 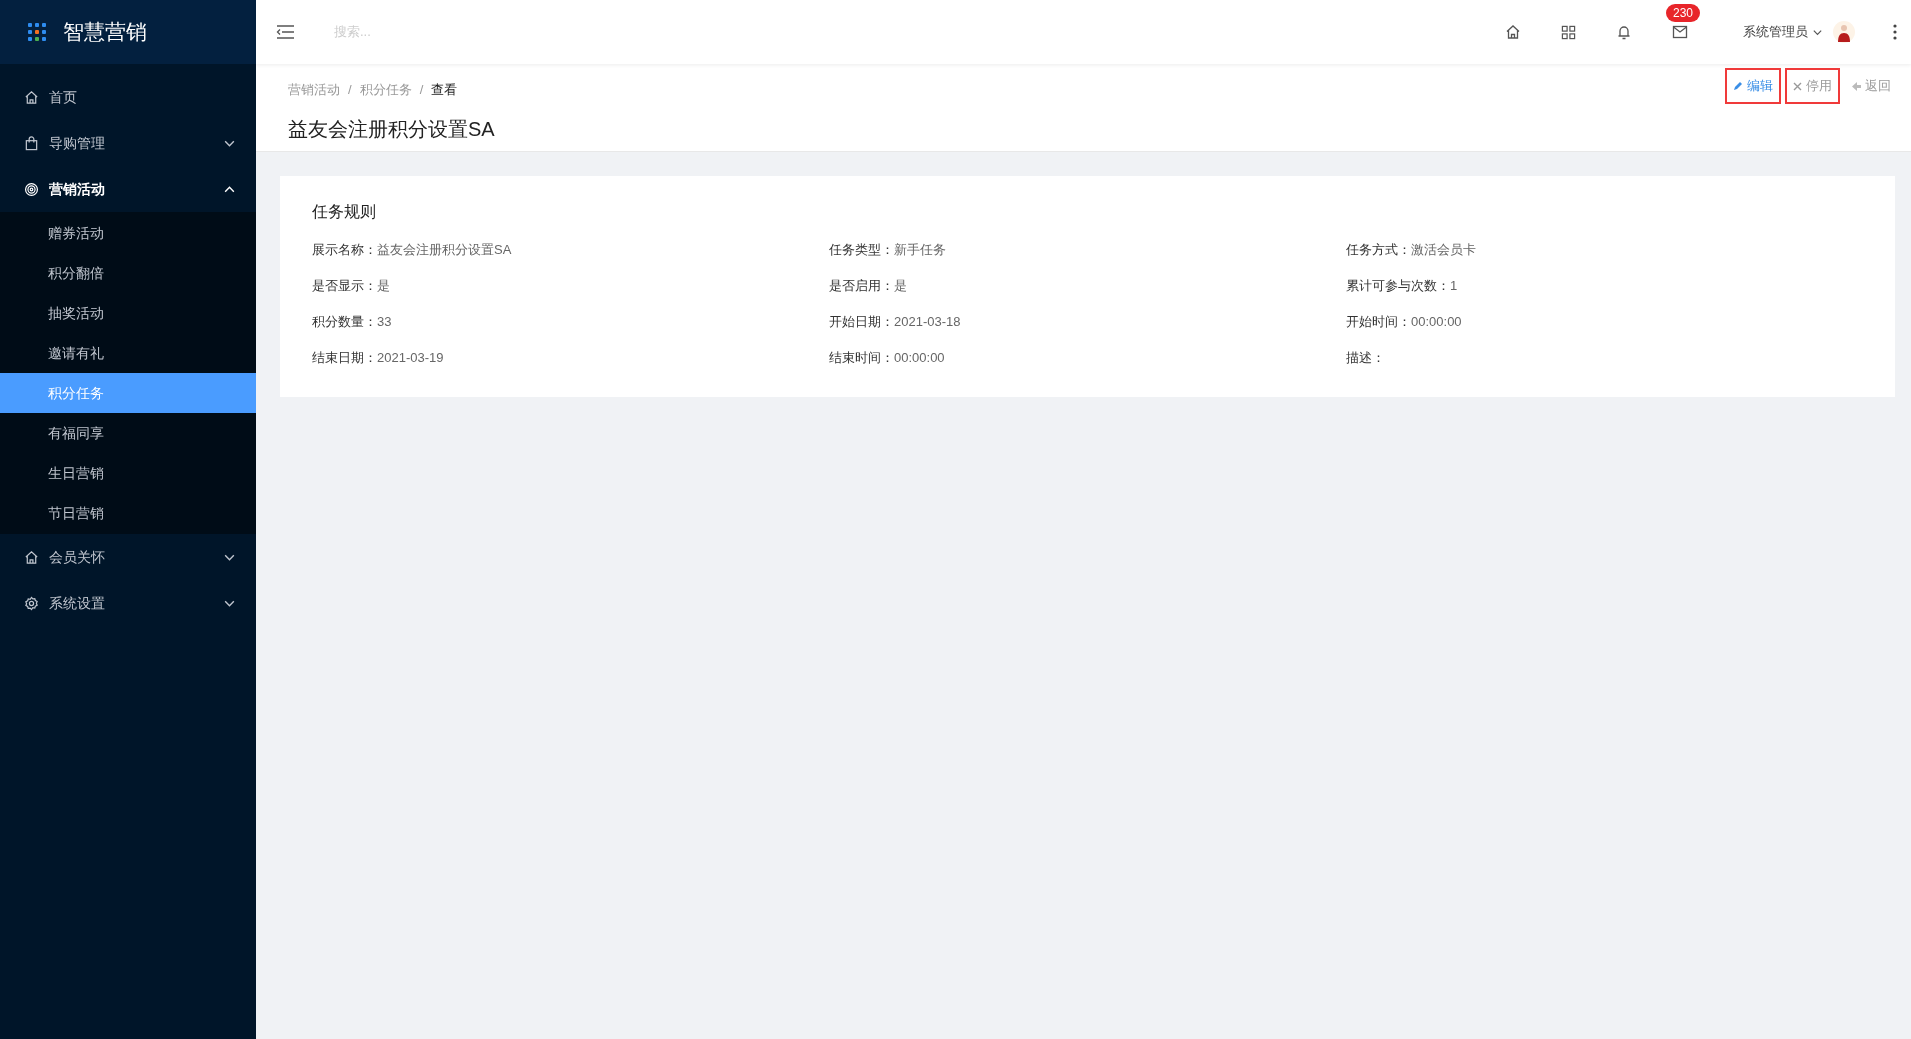 I want to click on sidebar-menu-item: 首页, so click(x=128, y=97).